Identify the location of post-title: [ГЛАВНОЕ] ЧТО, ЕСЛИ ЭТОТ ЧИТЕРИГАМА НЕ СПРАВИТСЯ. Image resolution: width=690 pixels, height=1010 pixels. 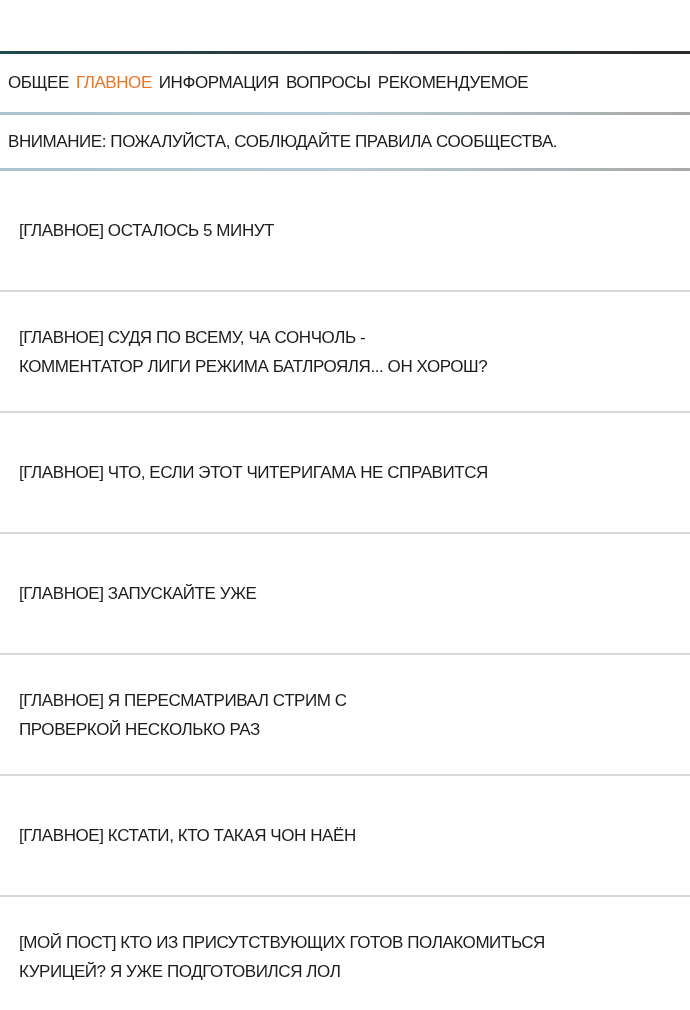
(253, 472).